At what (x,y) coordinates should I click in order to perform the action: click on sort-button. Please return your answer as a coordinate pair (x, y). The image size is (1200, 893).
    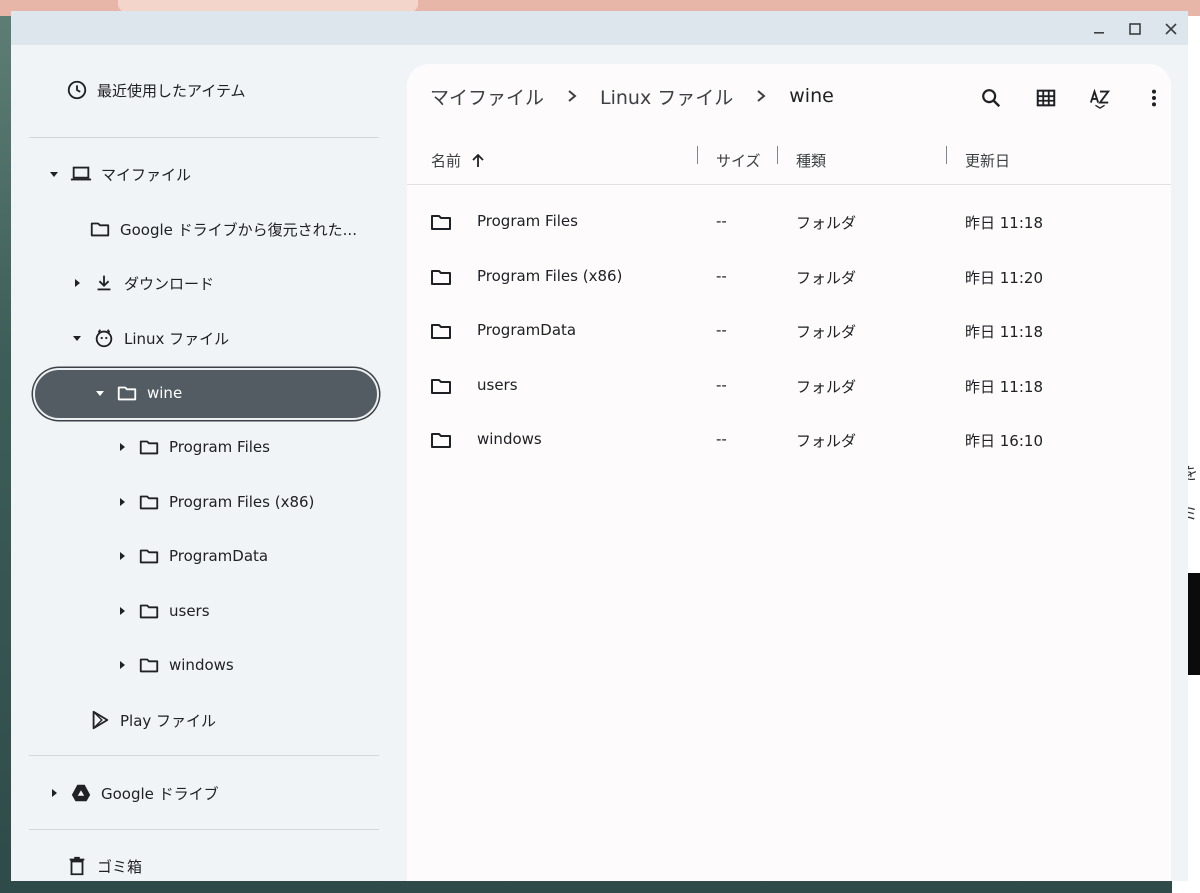
    Looking at the image, I should click on (1100, 98).